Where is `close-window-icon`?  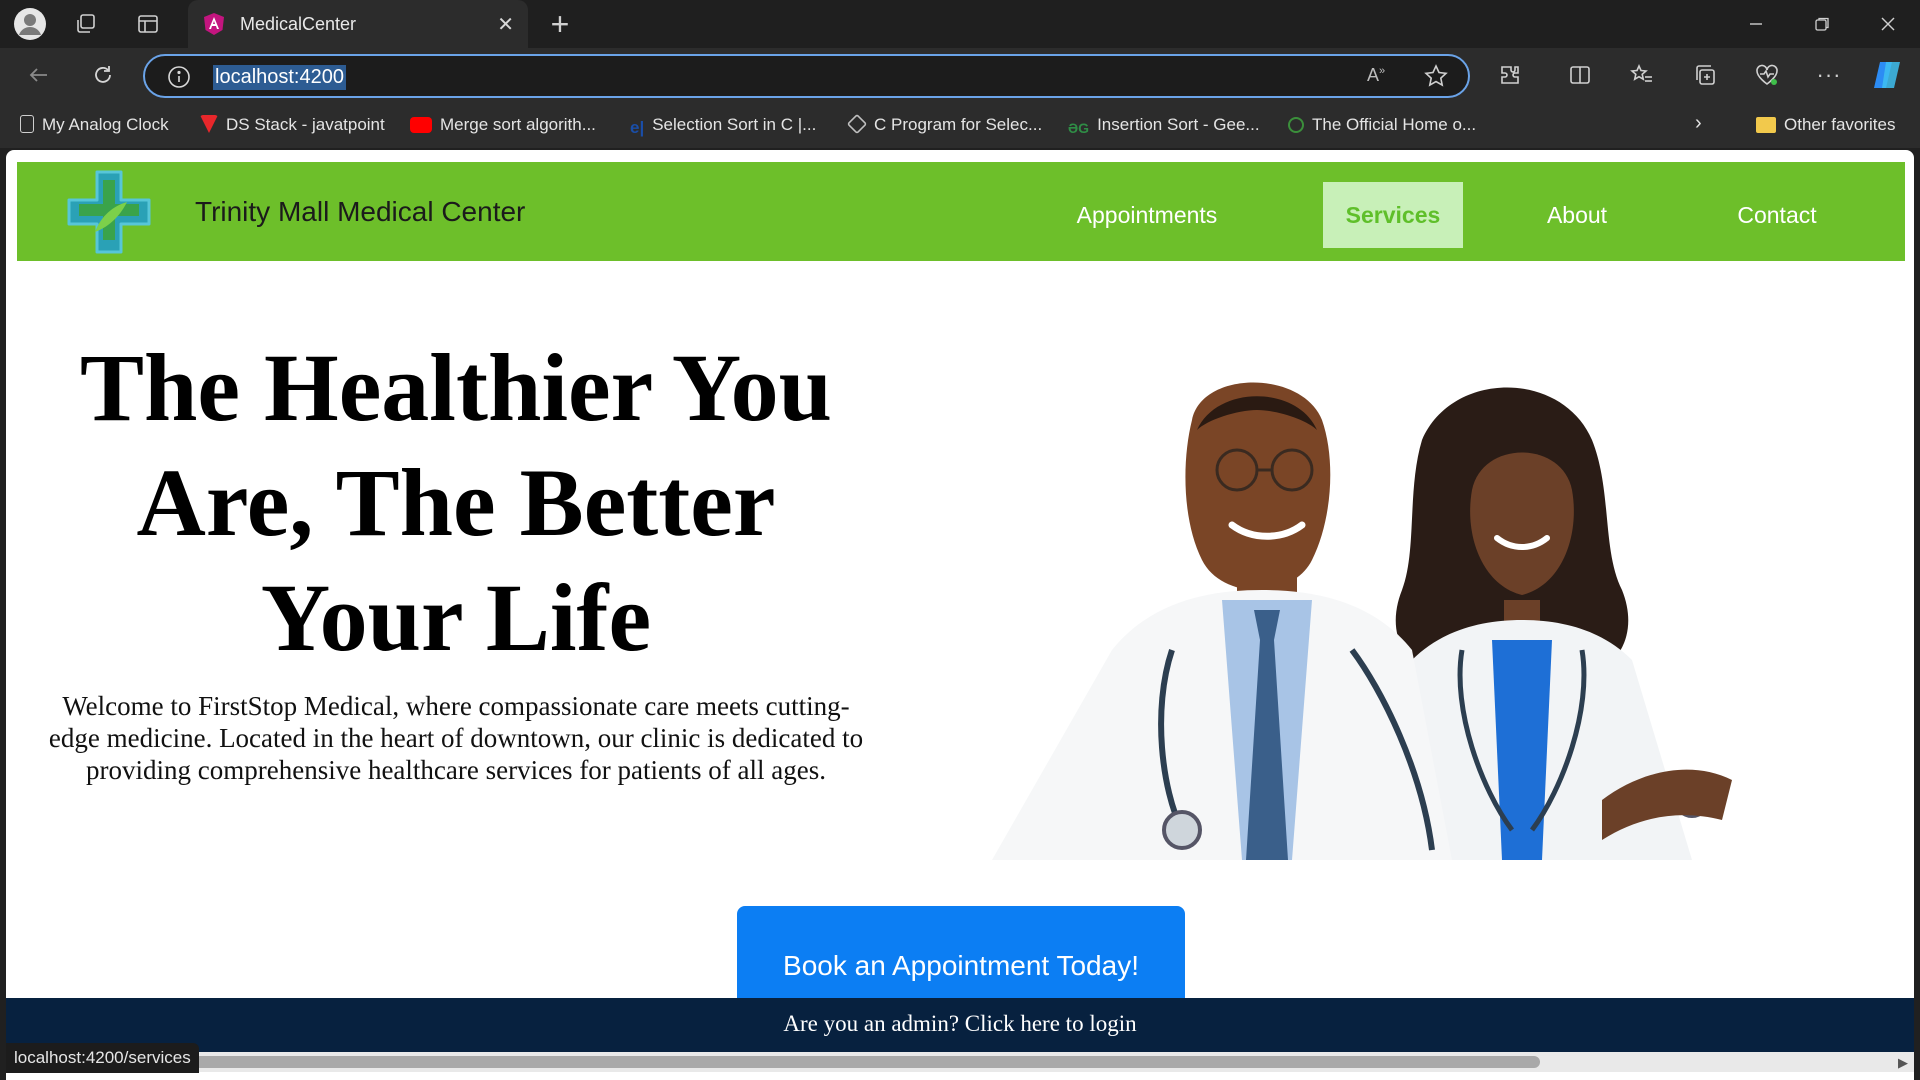 close-window-icon is located at coordinates (1888, 24).